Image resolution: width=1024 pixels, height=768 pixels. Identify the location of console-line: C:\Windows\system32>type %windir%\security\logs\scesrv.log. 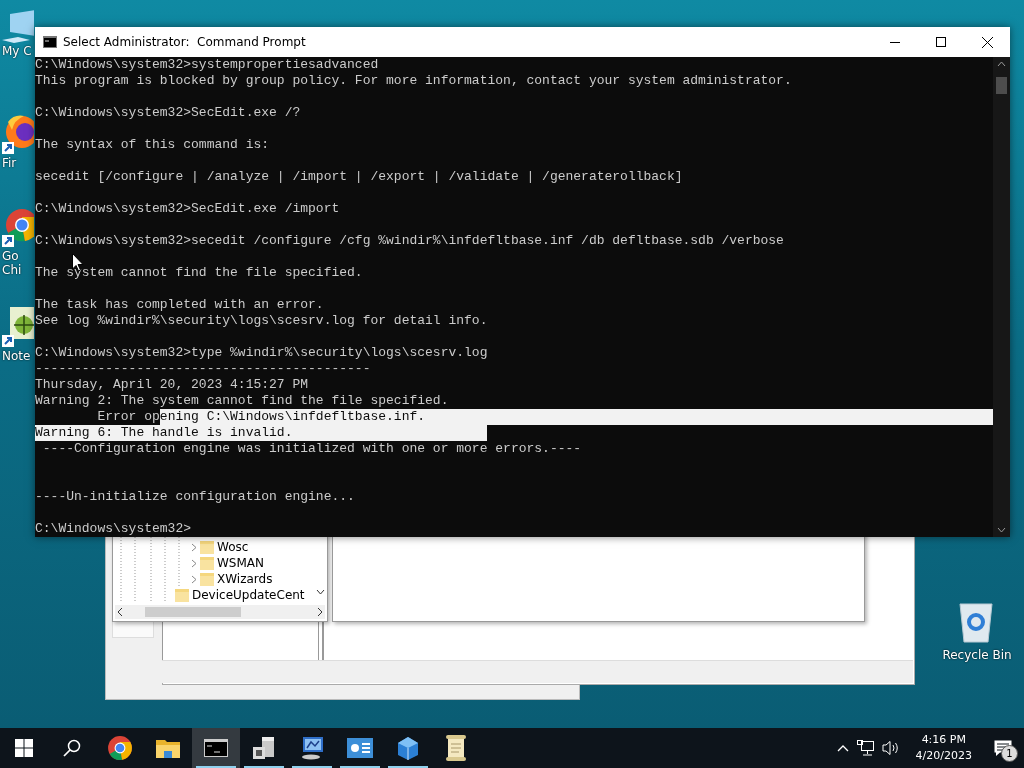
(261, 353).